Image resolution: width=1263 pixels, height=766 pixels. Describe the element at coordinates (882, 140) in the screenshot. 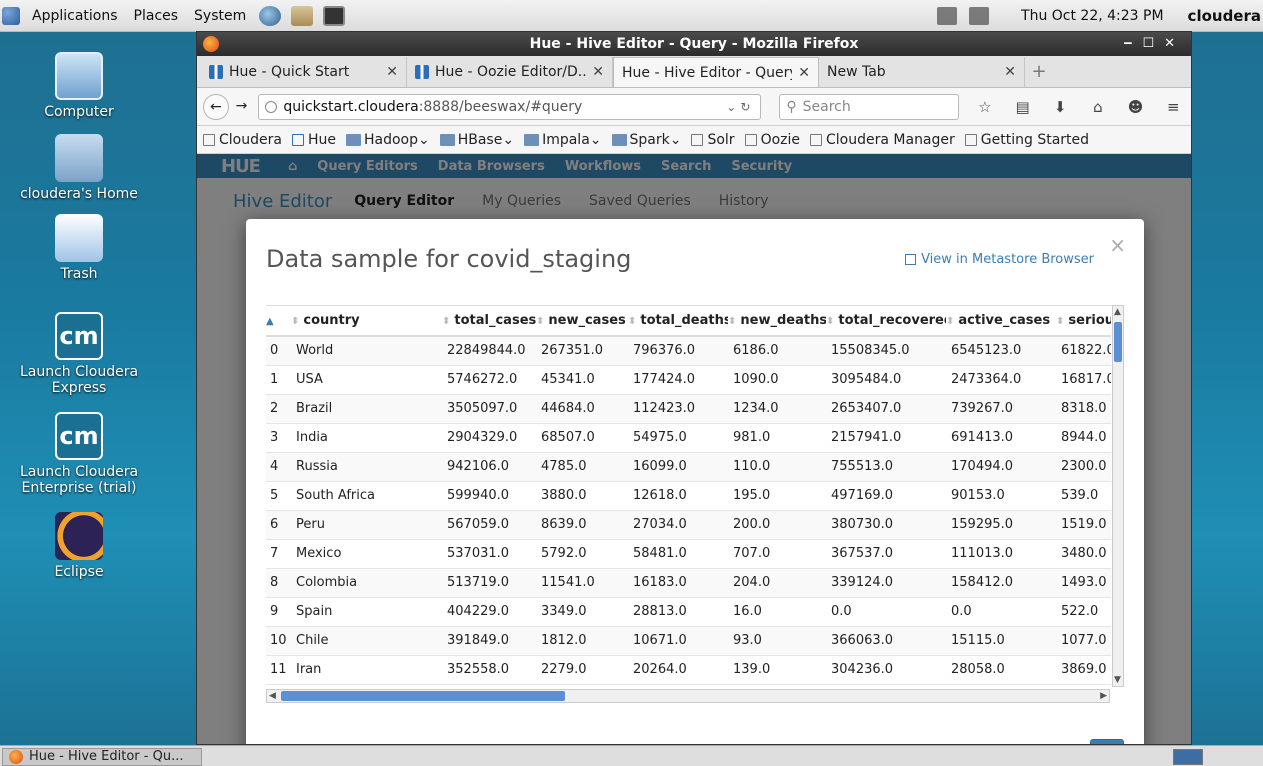

I see `bookmark-cloudera-manager: Cloudera Manager` at that location.